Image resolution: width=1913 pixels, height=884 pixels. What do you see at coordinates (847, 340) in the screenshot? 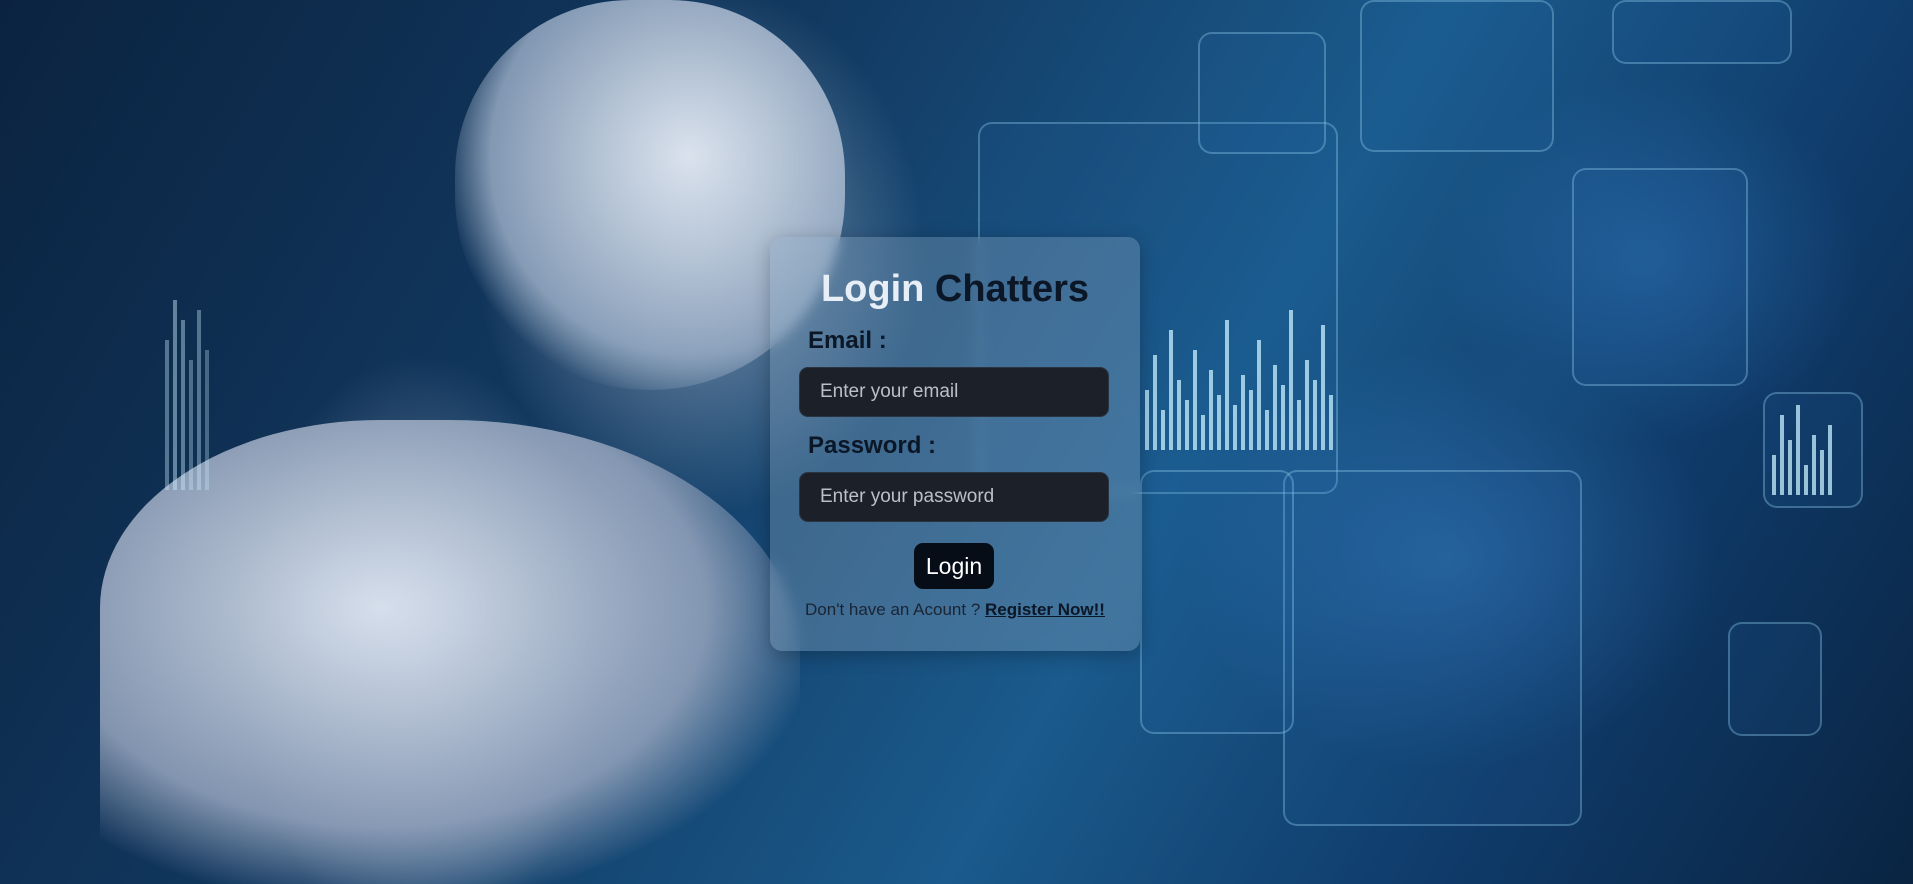
I see `email-label: Email :` at bounding box center [847, 340].